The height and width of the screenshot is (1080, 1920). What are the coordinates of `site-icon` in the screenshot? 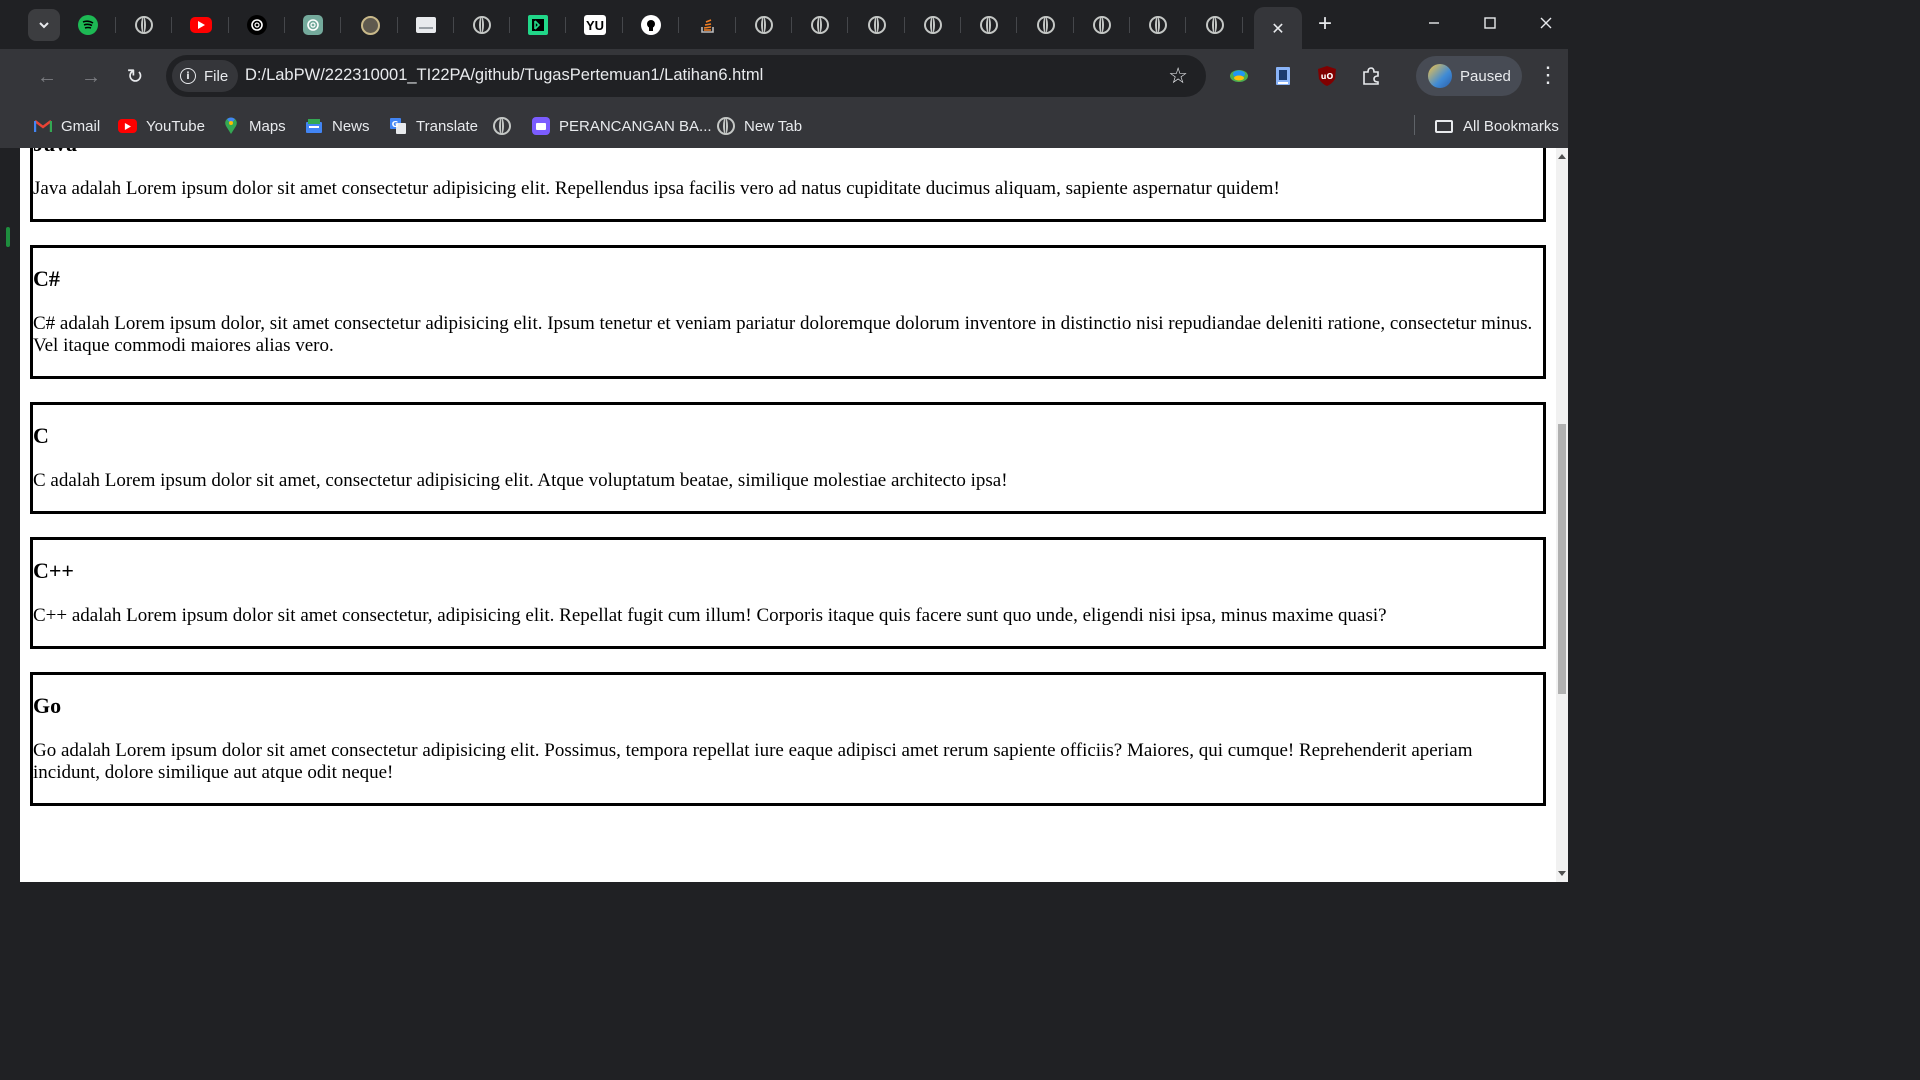 It's located at (370, 25).